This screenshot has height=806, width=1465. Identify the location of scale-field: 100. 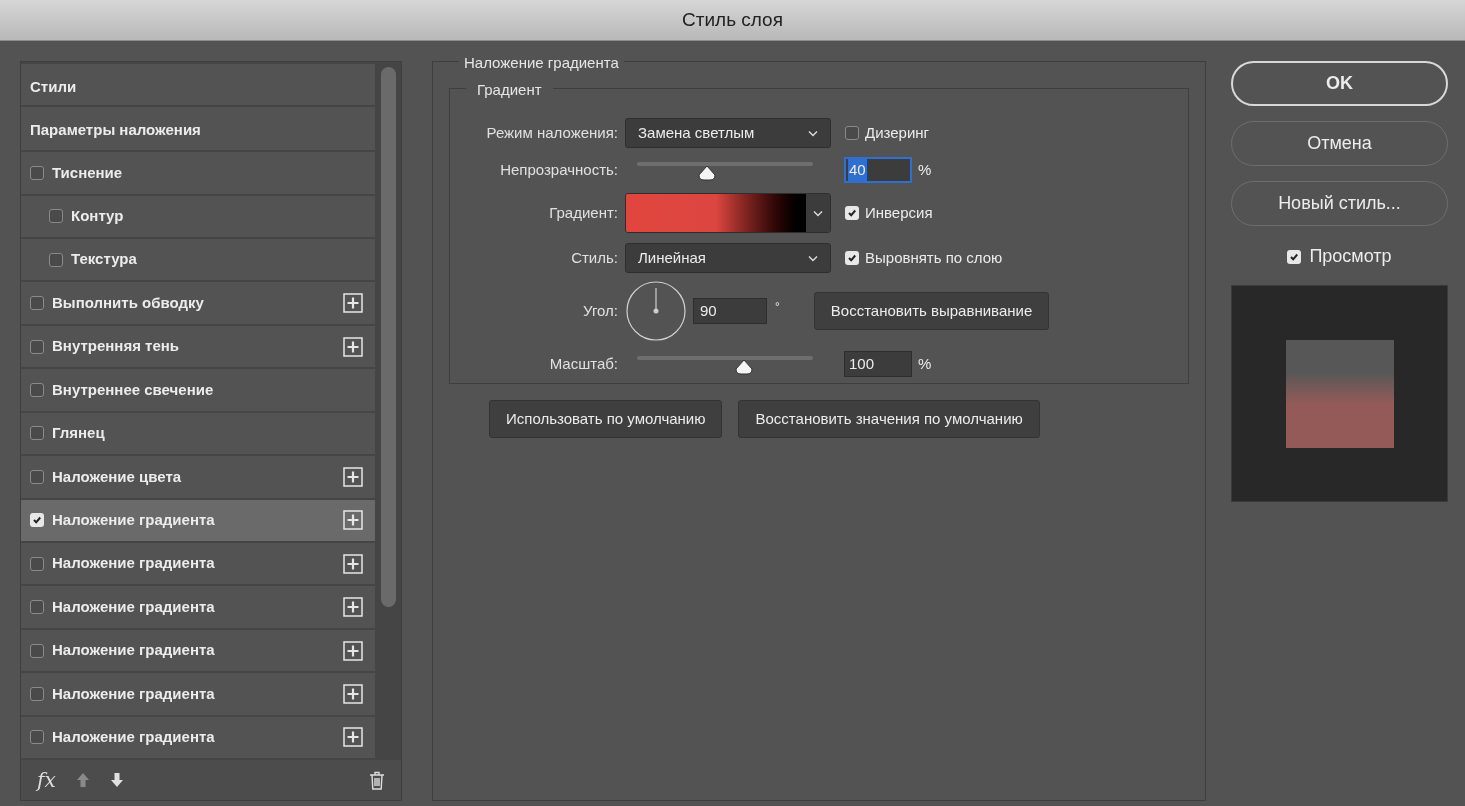
(878, 364).